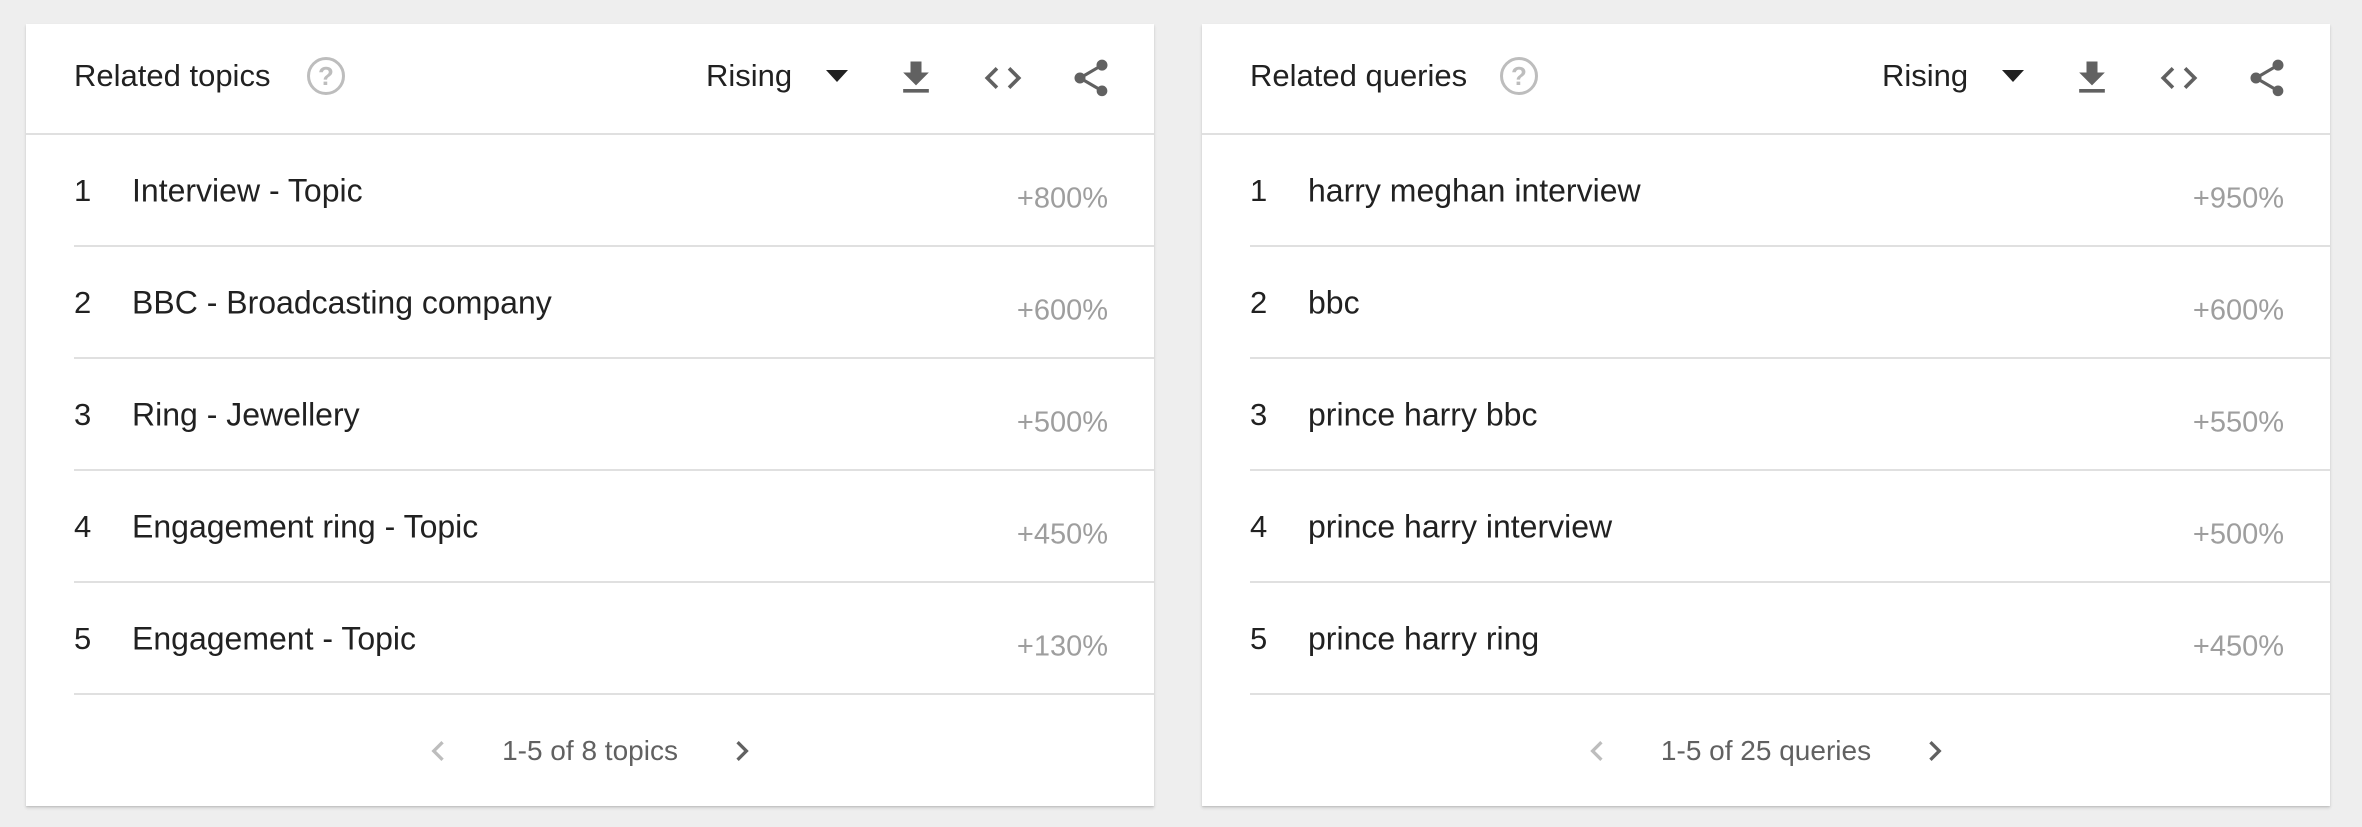 This screenshot has height=827, width=2362. Describe the element at coordinates (247, 190) in the screenshot. I see `row-label: Interview - Topic` at that location.